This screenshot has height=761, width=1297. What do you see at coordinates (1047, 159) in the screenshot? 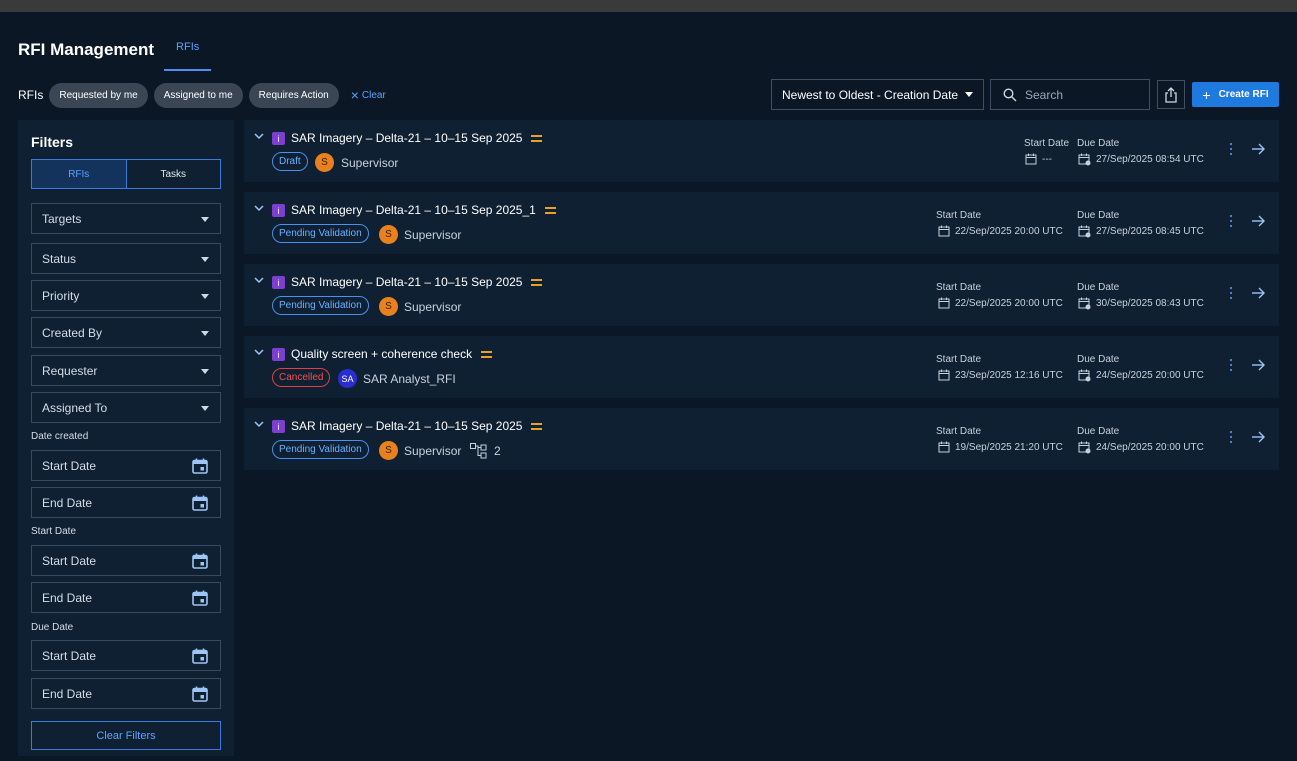
I see `start-date-text: ---` at bounding box center [1047, 159].